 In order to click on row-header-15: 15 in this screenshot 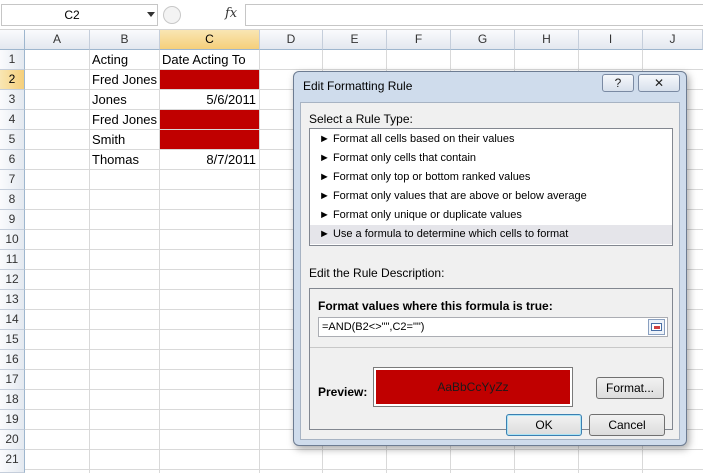, I will do `click(12, 340)`.